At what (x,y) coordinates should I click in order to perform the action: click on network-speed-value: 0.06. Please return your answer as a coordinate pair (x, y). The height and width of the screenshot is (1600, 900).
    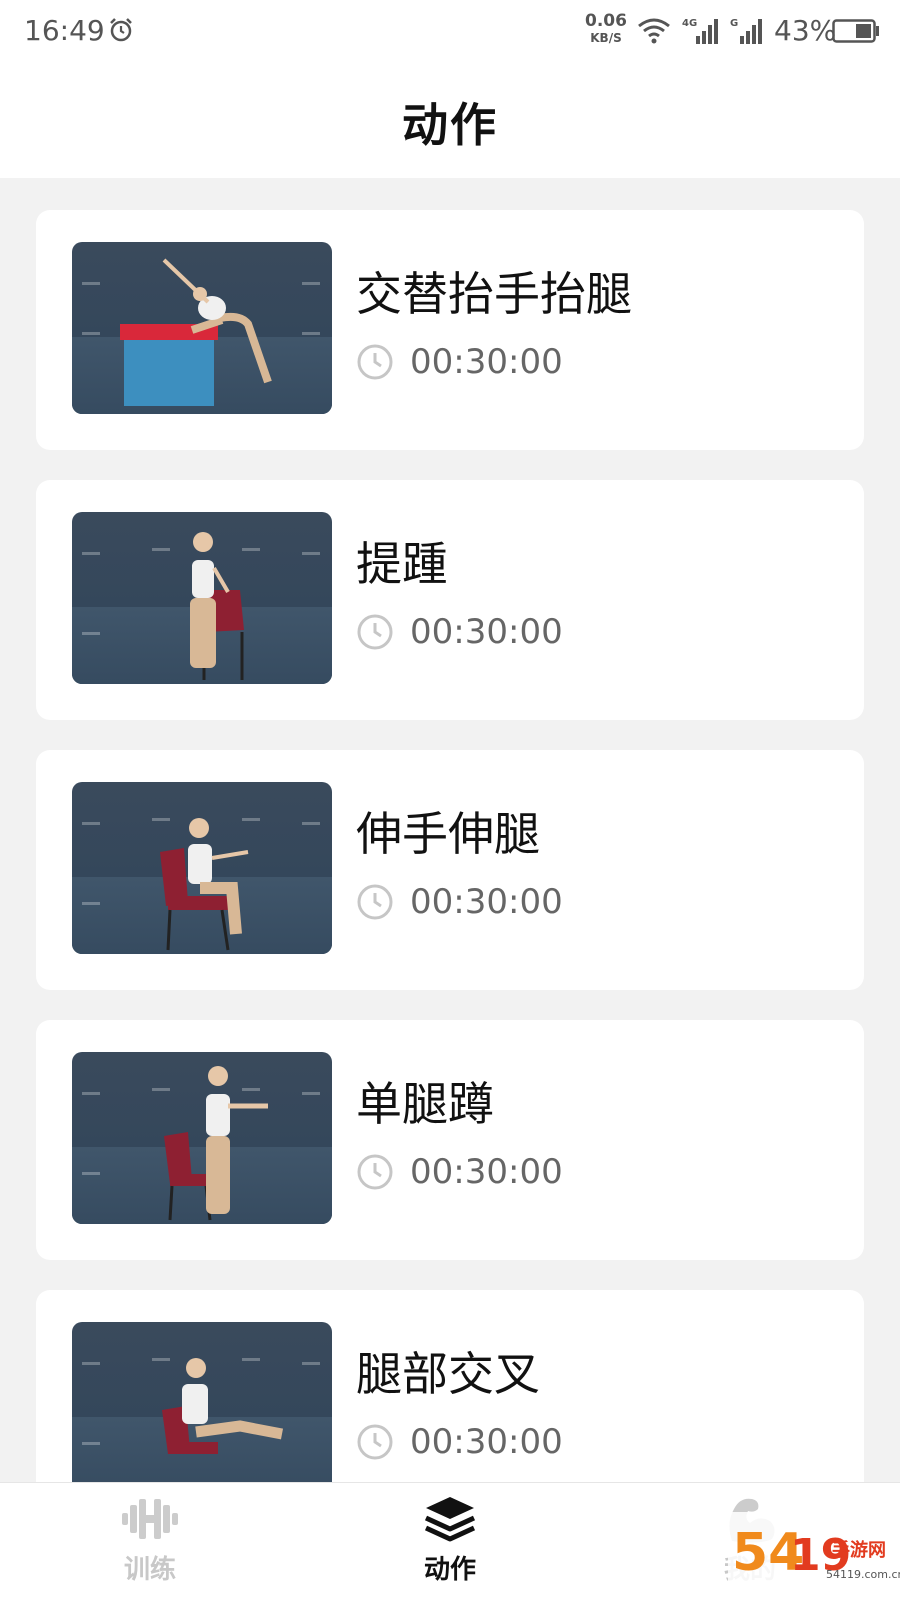
    Looking at the image, I should click on (606, 21).